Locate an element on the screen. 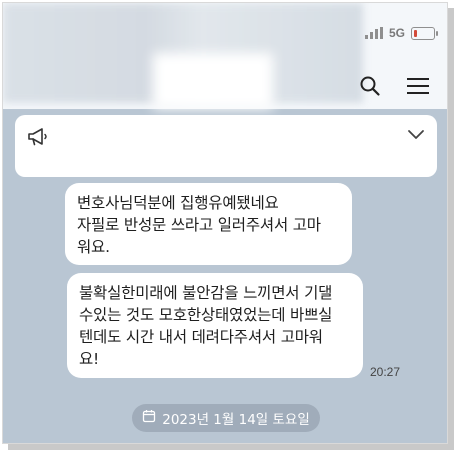 This screenshot has width=460, height=454. menu-icon is located at coordinates (418, 86).